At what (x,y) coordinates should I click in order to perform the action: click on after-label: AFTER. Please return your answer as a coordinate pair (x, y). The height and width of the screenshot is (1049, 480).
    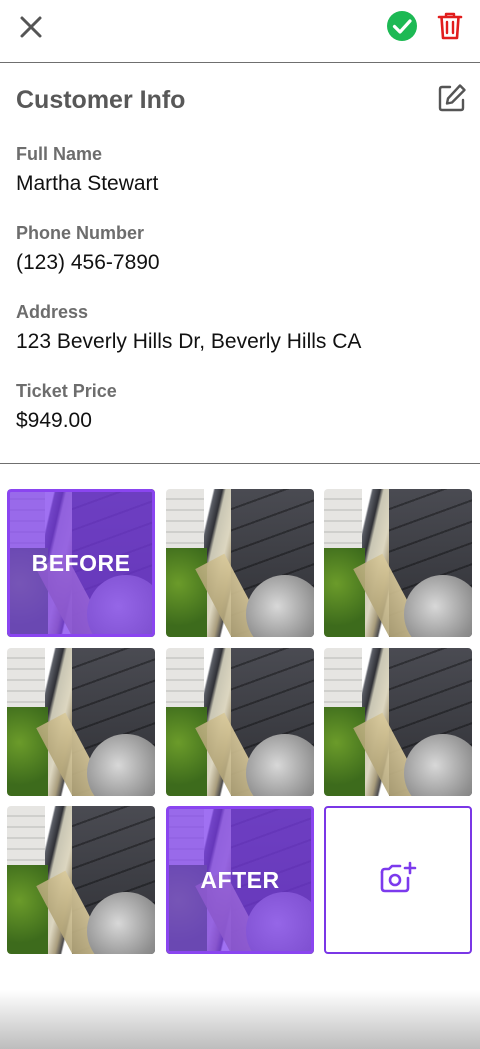
    Looking at the image, I should click on (240, 879).